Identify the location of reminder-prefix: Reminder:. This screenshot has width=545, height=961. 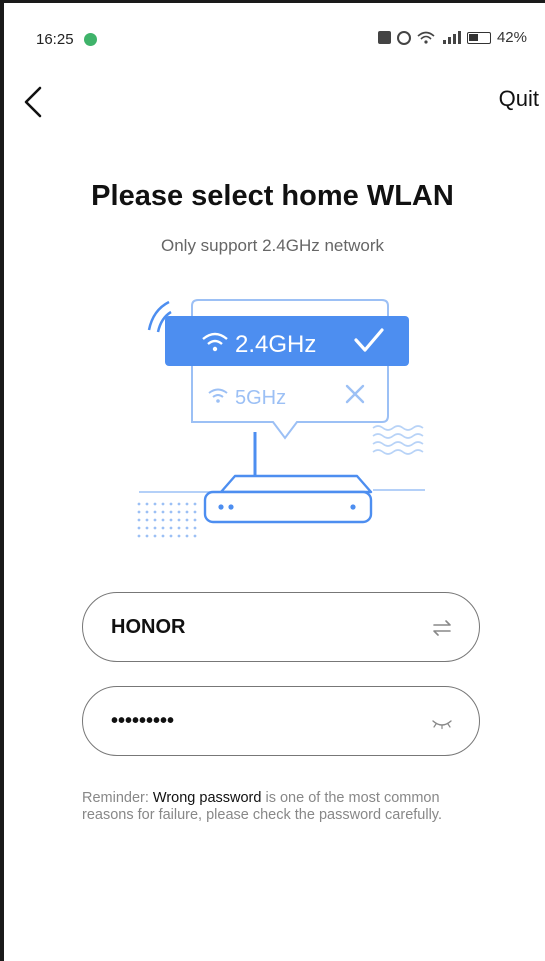
(117, 798).